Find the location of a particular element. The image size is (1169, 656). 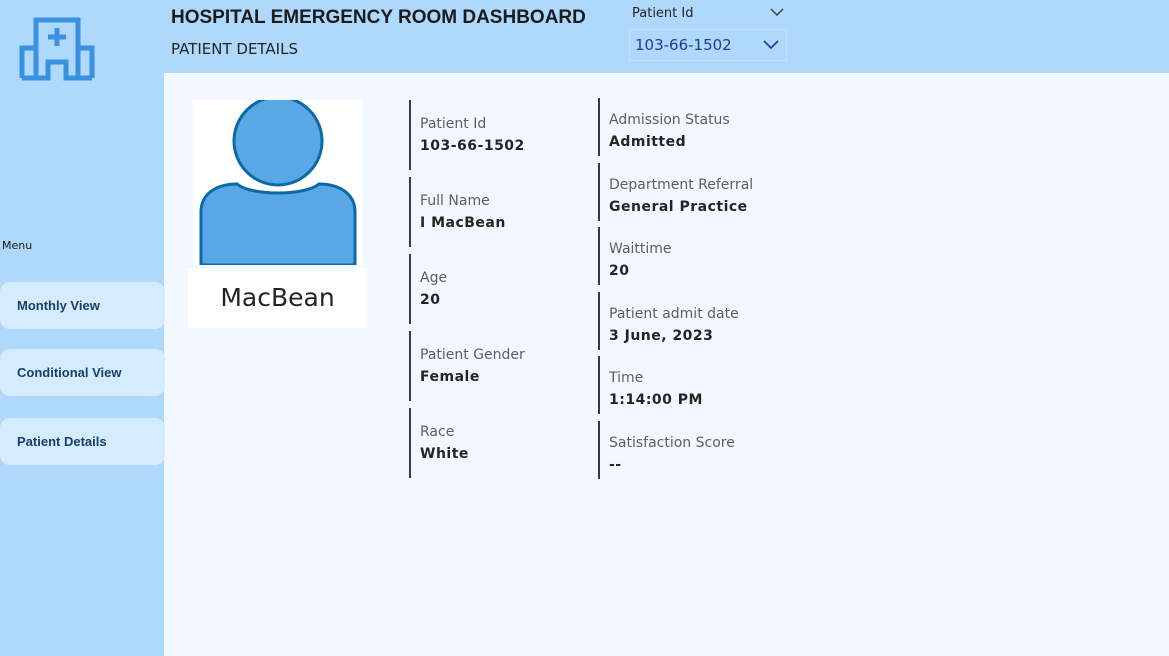

slicer-label: Patient Id is located at coordinates (663, 13).